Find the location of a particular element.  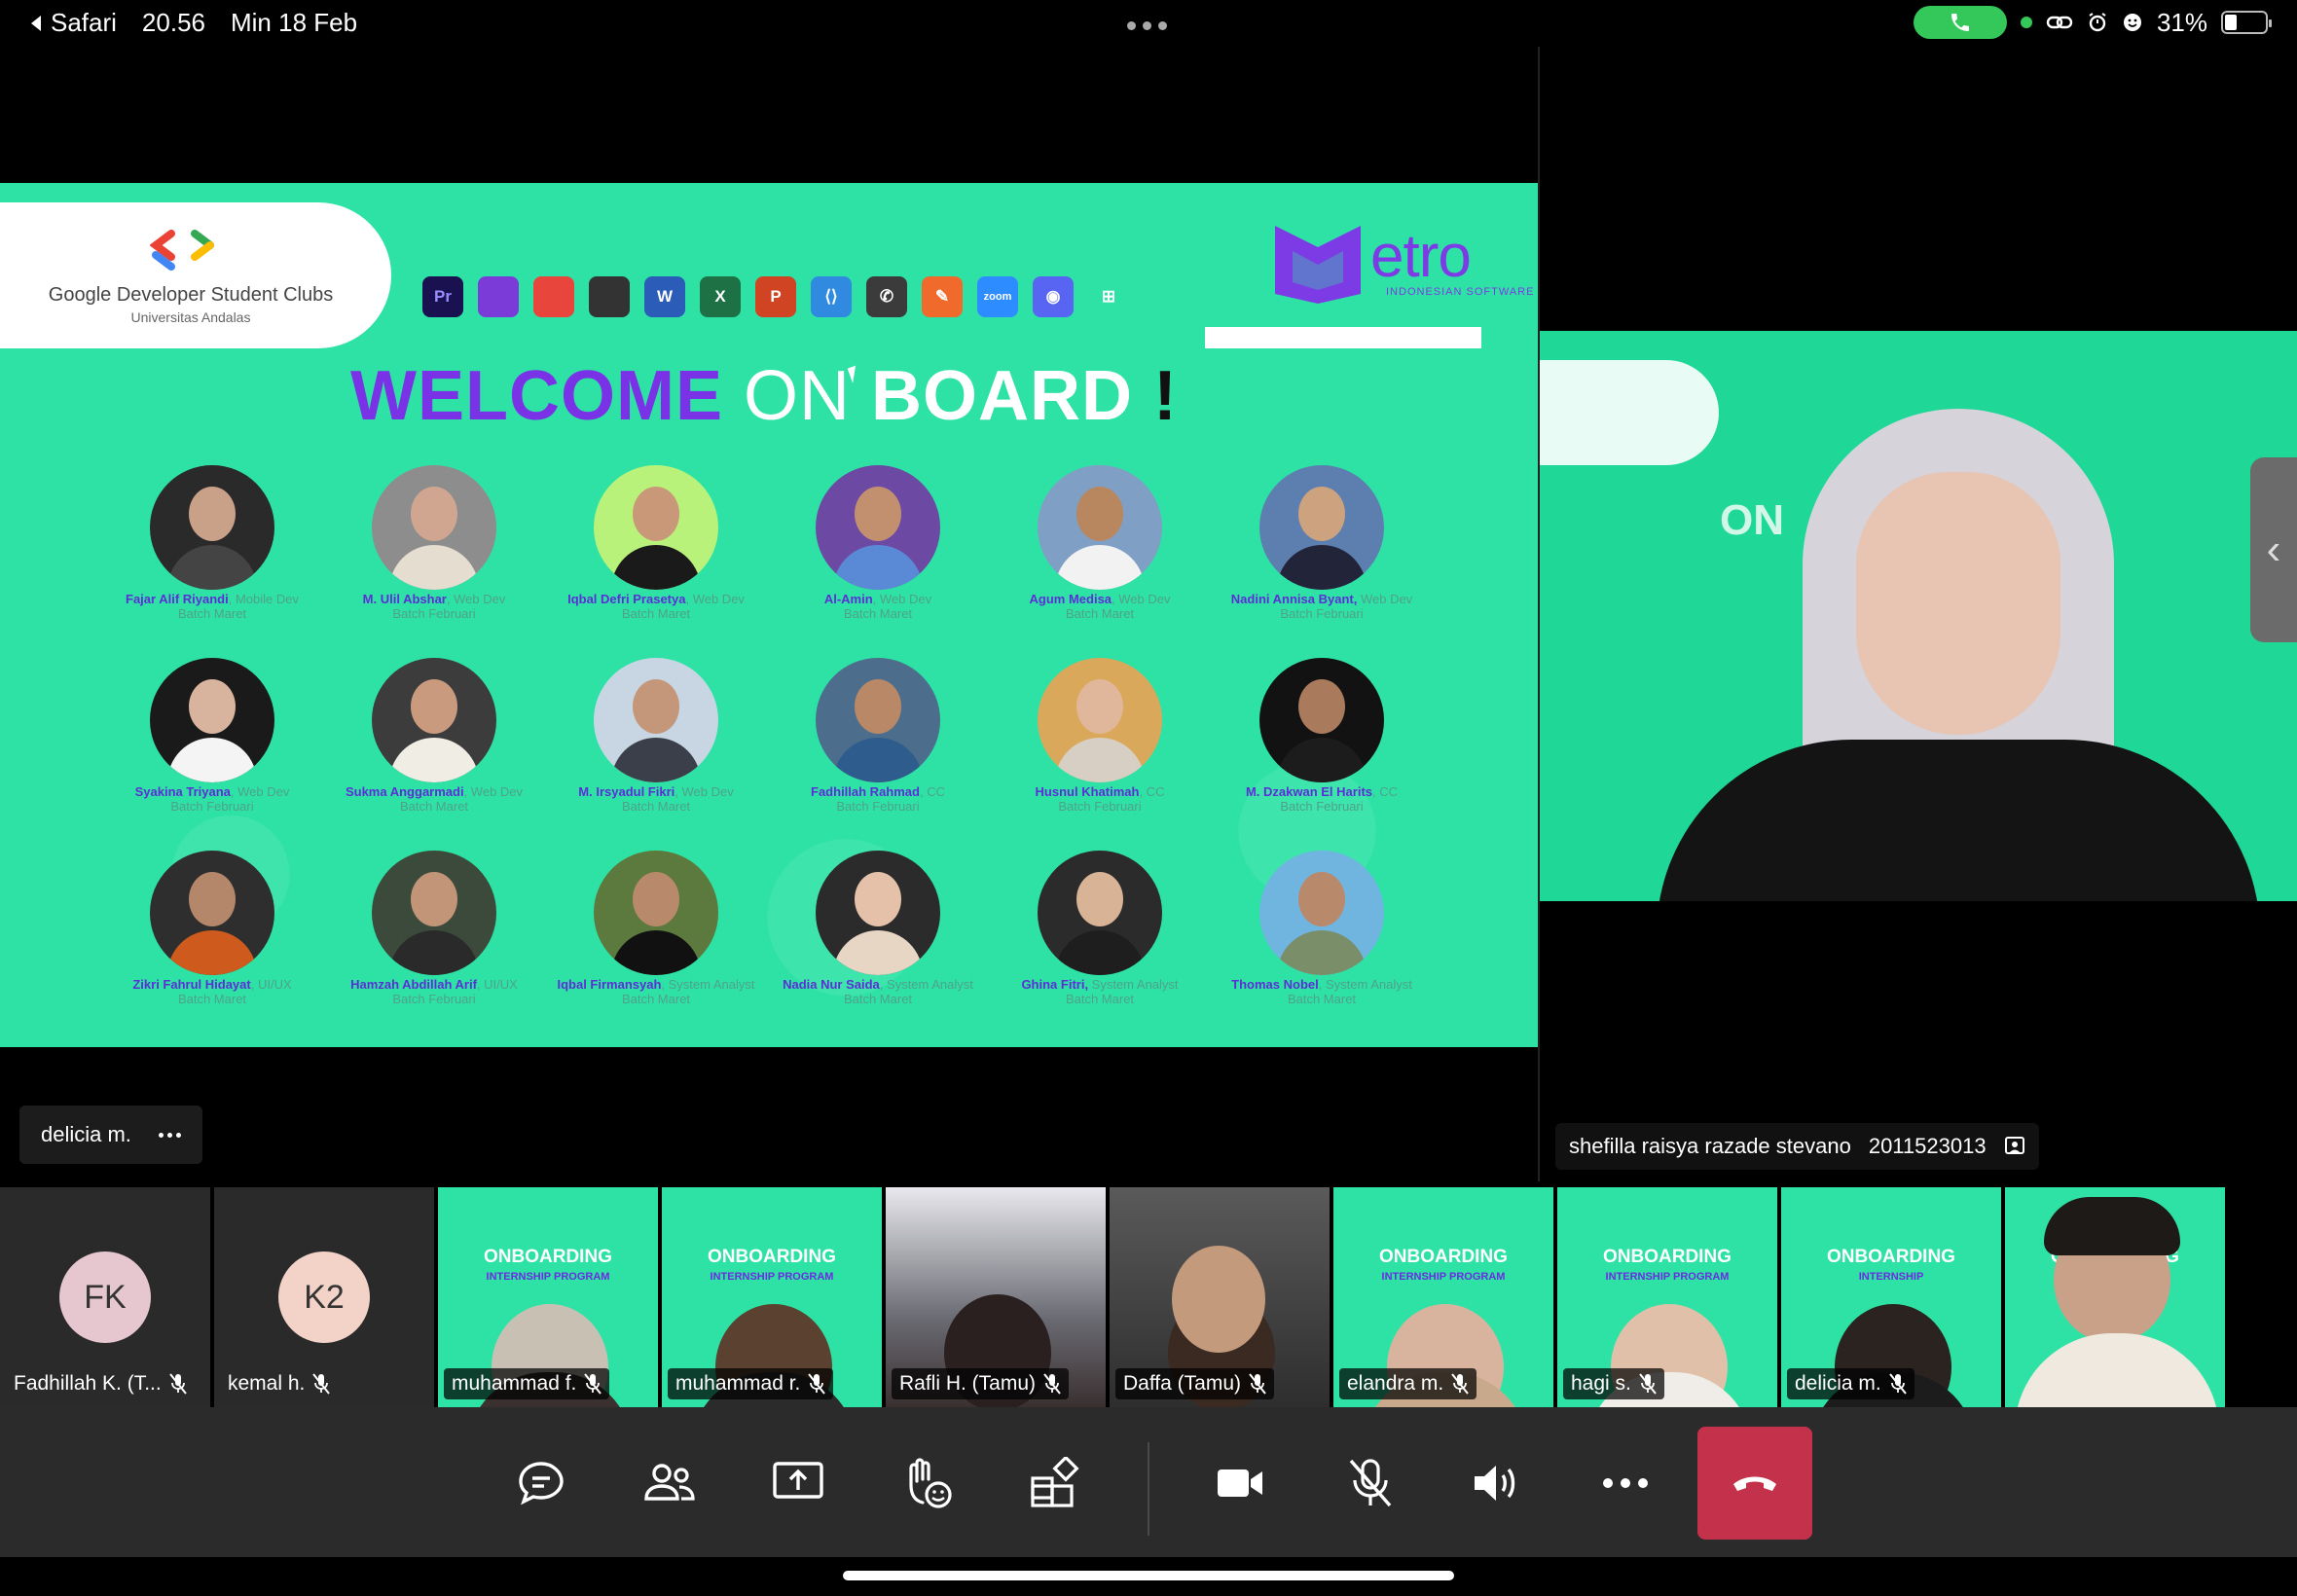

mute-button is located at coordinates (1370, 1483).